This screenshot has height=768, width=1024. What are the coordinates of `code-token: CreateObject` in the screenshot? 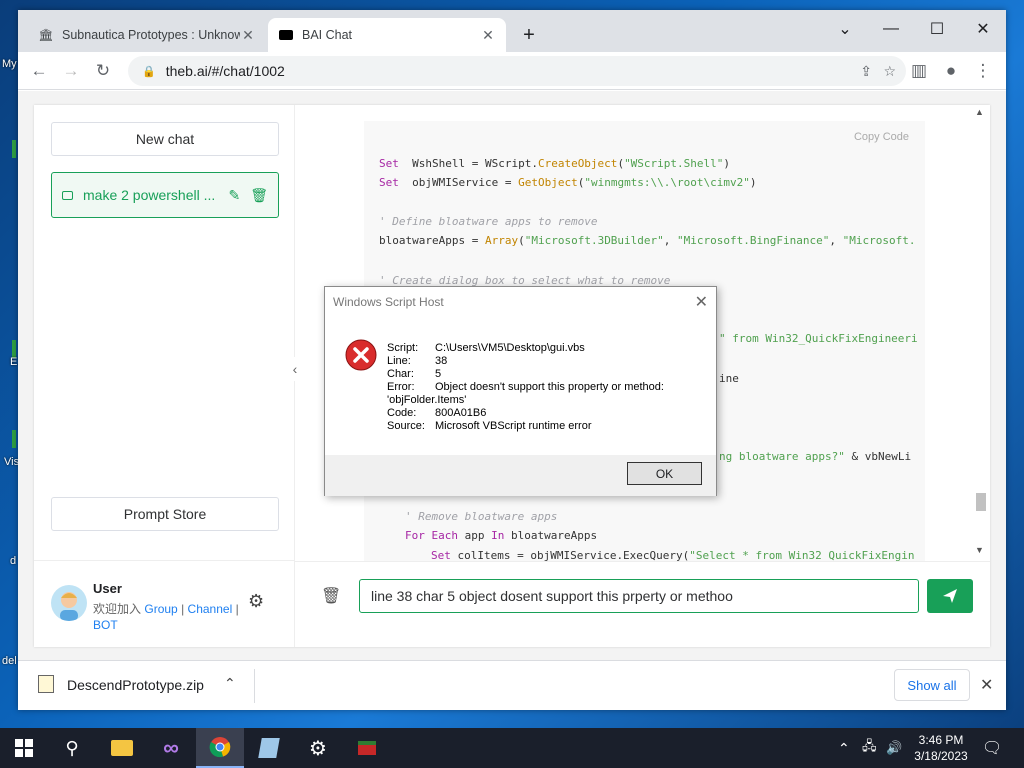 It's located at (577, 163).